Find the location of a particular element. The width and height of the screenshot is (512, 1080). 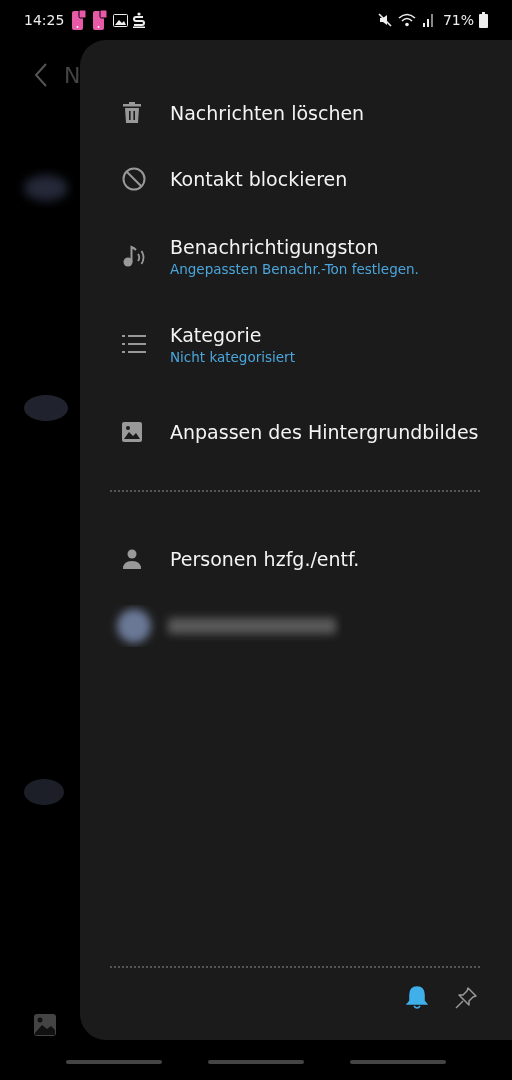

menu-item: Benachrichtigungston Angepassten Benachr.-Ton festlegen. is located at coordinates (296, 256).